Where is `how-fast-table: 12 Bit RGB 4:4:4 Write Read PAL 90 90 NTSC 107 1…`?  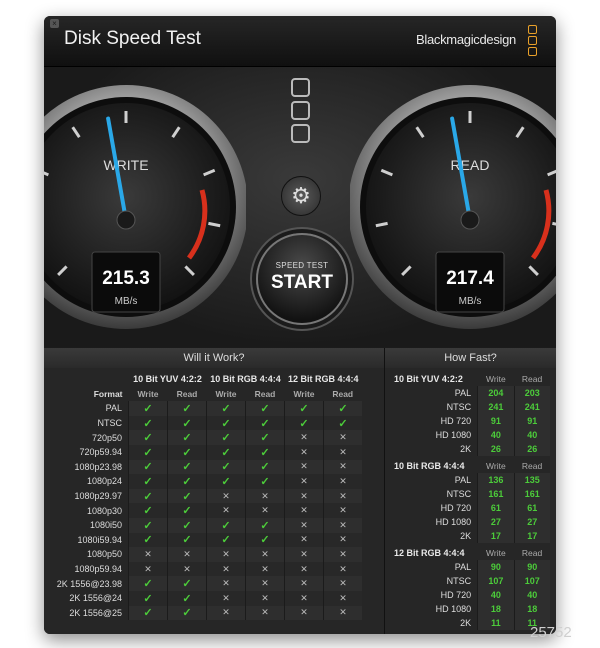
how-fast-table: 12 Bit RGB 4:4:4 Write Read PAL 90 90 NTSC 107 1… is located at coordinates (470, 588).